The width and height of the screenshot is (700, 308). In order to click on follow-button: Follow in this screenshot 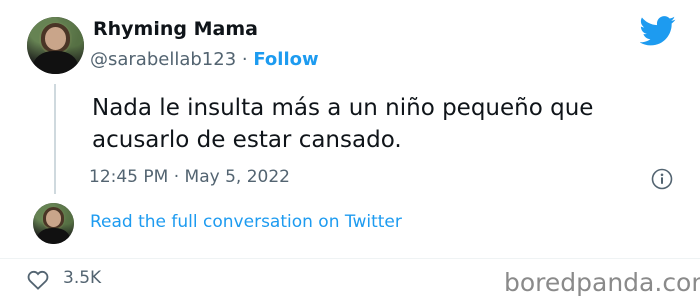, I will do `click(285, 59)`.